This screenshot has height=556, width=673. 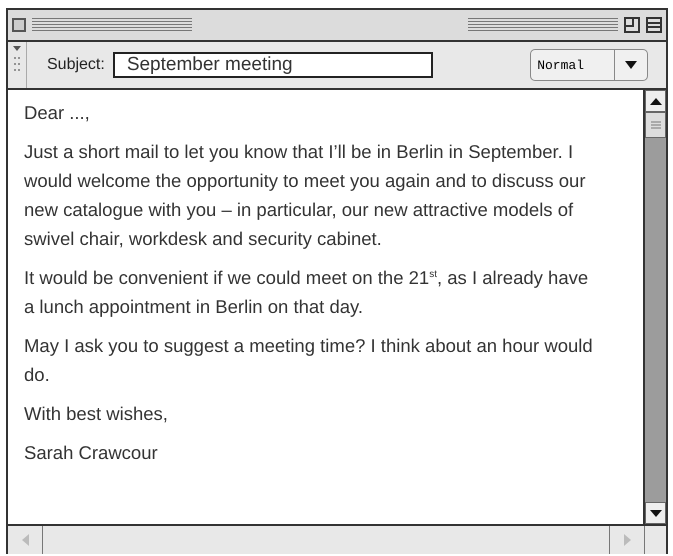 I want to click on format-dropdown: Normal, so click(x=589, y=65).